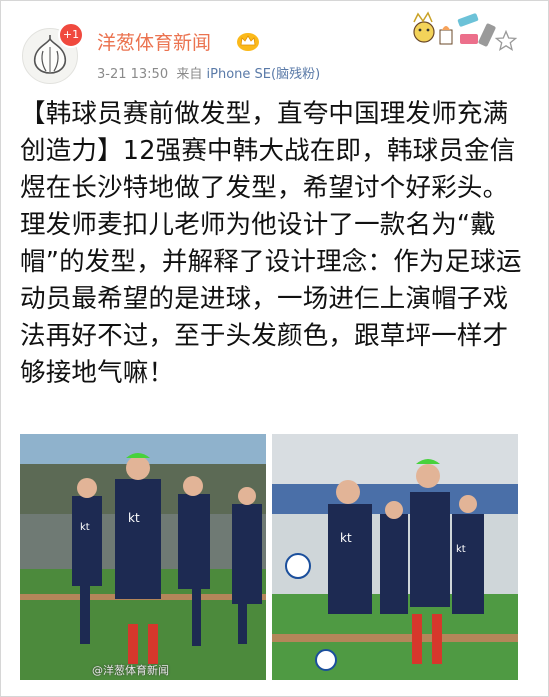 The height and width of the screenshot is (697, 549). What do you see at coordinates (248, 42) in the screenshot?
I see `crown-icon` at bounding box center [248, 42].